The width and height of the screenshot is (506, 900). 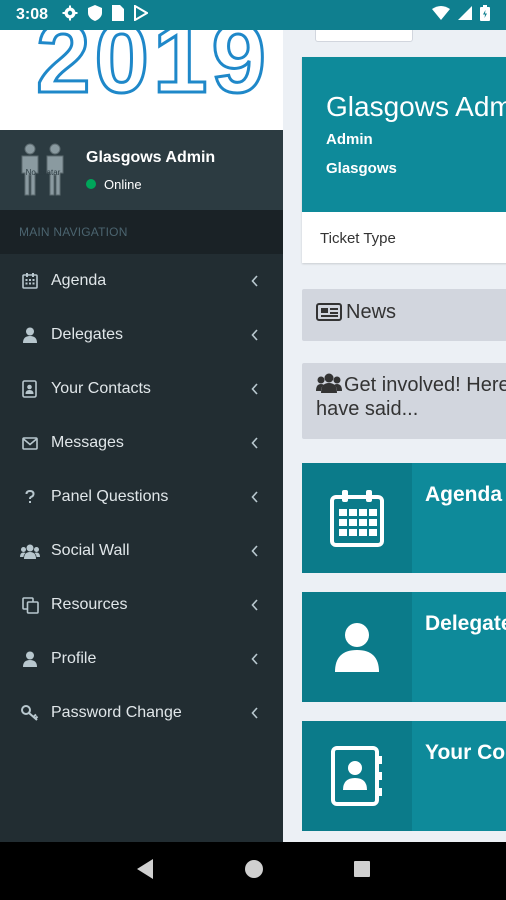 What do you see at coordinates (123, 184) in the screenshot?
I see `user-status-text: Online` at bounding box center [123, 184].